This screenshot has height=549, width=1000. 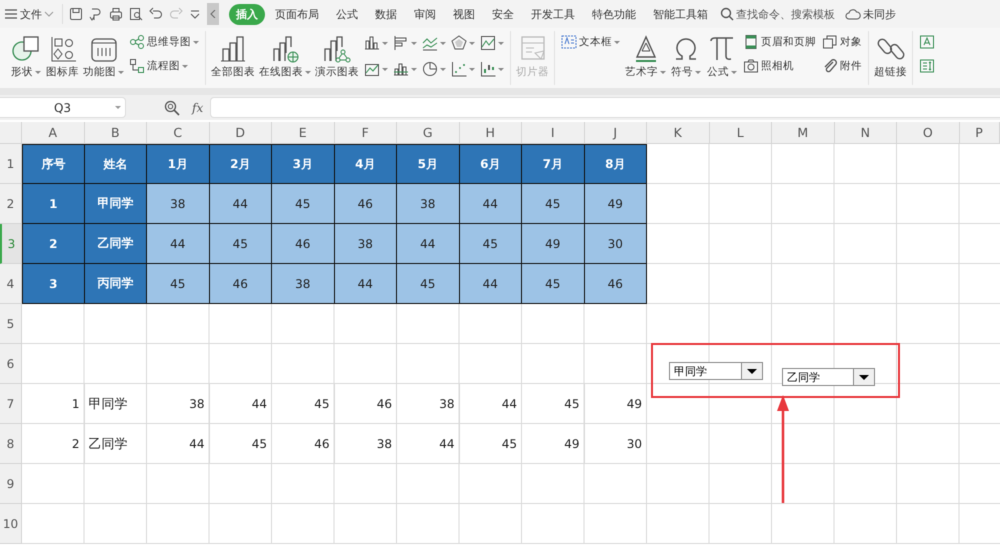 I want to click on ribbon-tab: 安全, so click(x=503, y=14).